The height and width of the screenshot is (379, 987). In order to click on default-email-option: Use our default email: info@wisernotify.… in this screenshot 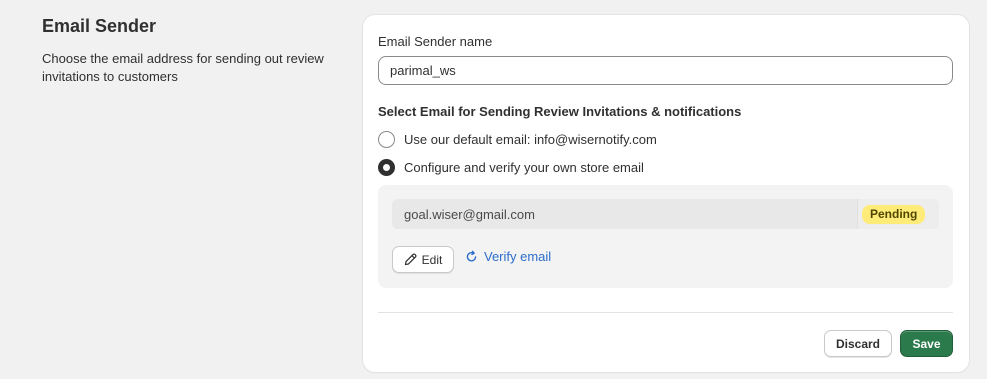, I will do `click(517, 139)`.